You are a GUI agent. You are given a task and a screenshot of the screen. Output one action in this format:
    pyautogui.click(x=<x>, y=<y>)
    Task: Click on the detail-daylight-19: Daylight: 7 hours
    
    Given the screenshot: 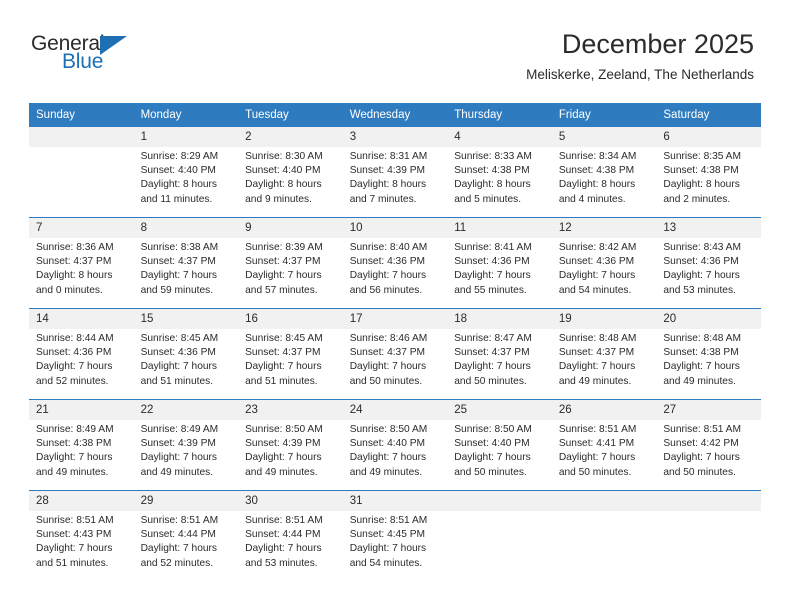 What is the action you would take?
    pyautogui.click(x=597, y=367)
    